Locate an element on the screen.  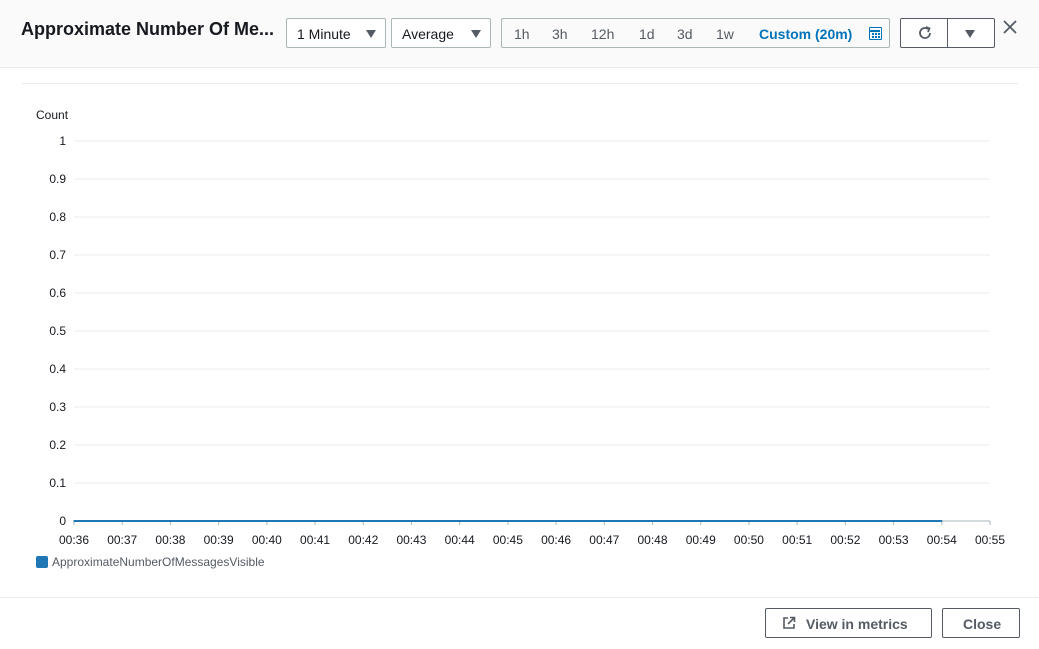
time-range-1h: 1h is located at coordinates (522, 34).